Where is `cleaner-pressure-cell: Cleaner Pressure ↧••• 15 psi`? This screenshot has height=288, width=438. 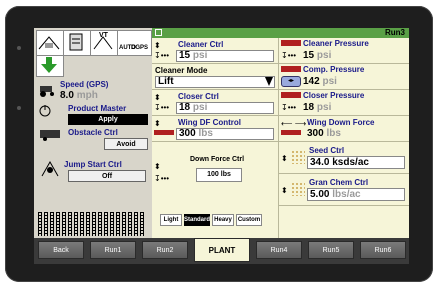
cleaner-pressure-cell: Cleaner Pressure ↧••• 15 psi is located at coordinates (344, 51).